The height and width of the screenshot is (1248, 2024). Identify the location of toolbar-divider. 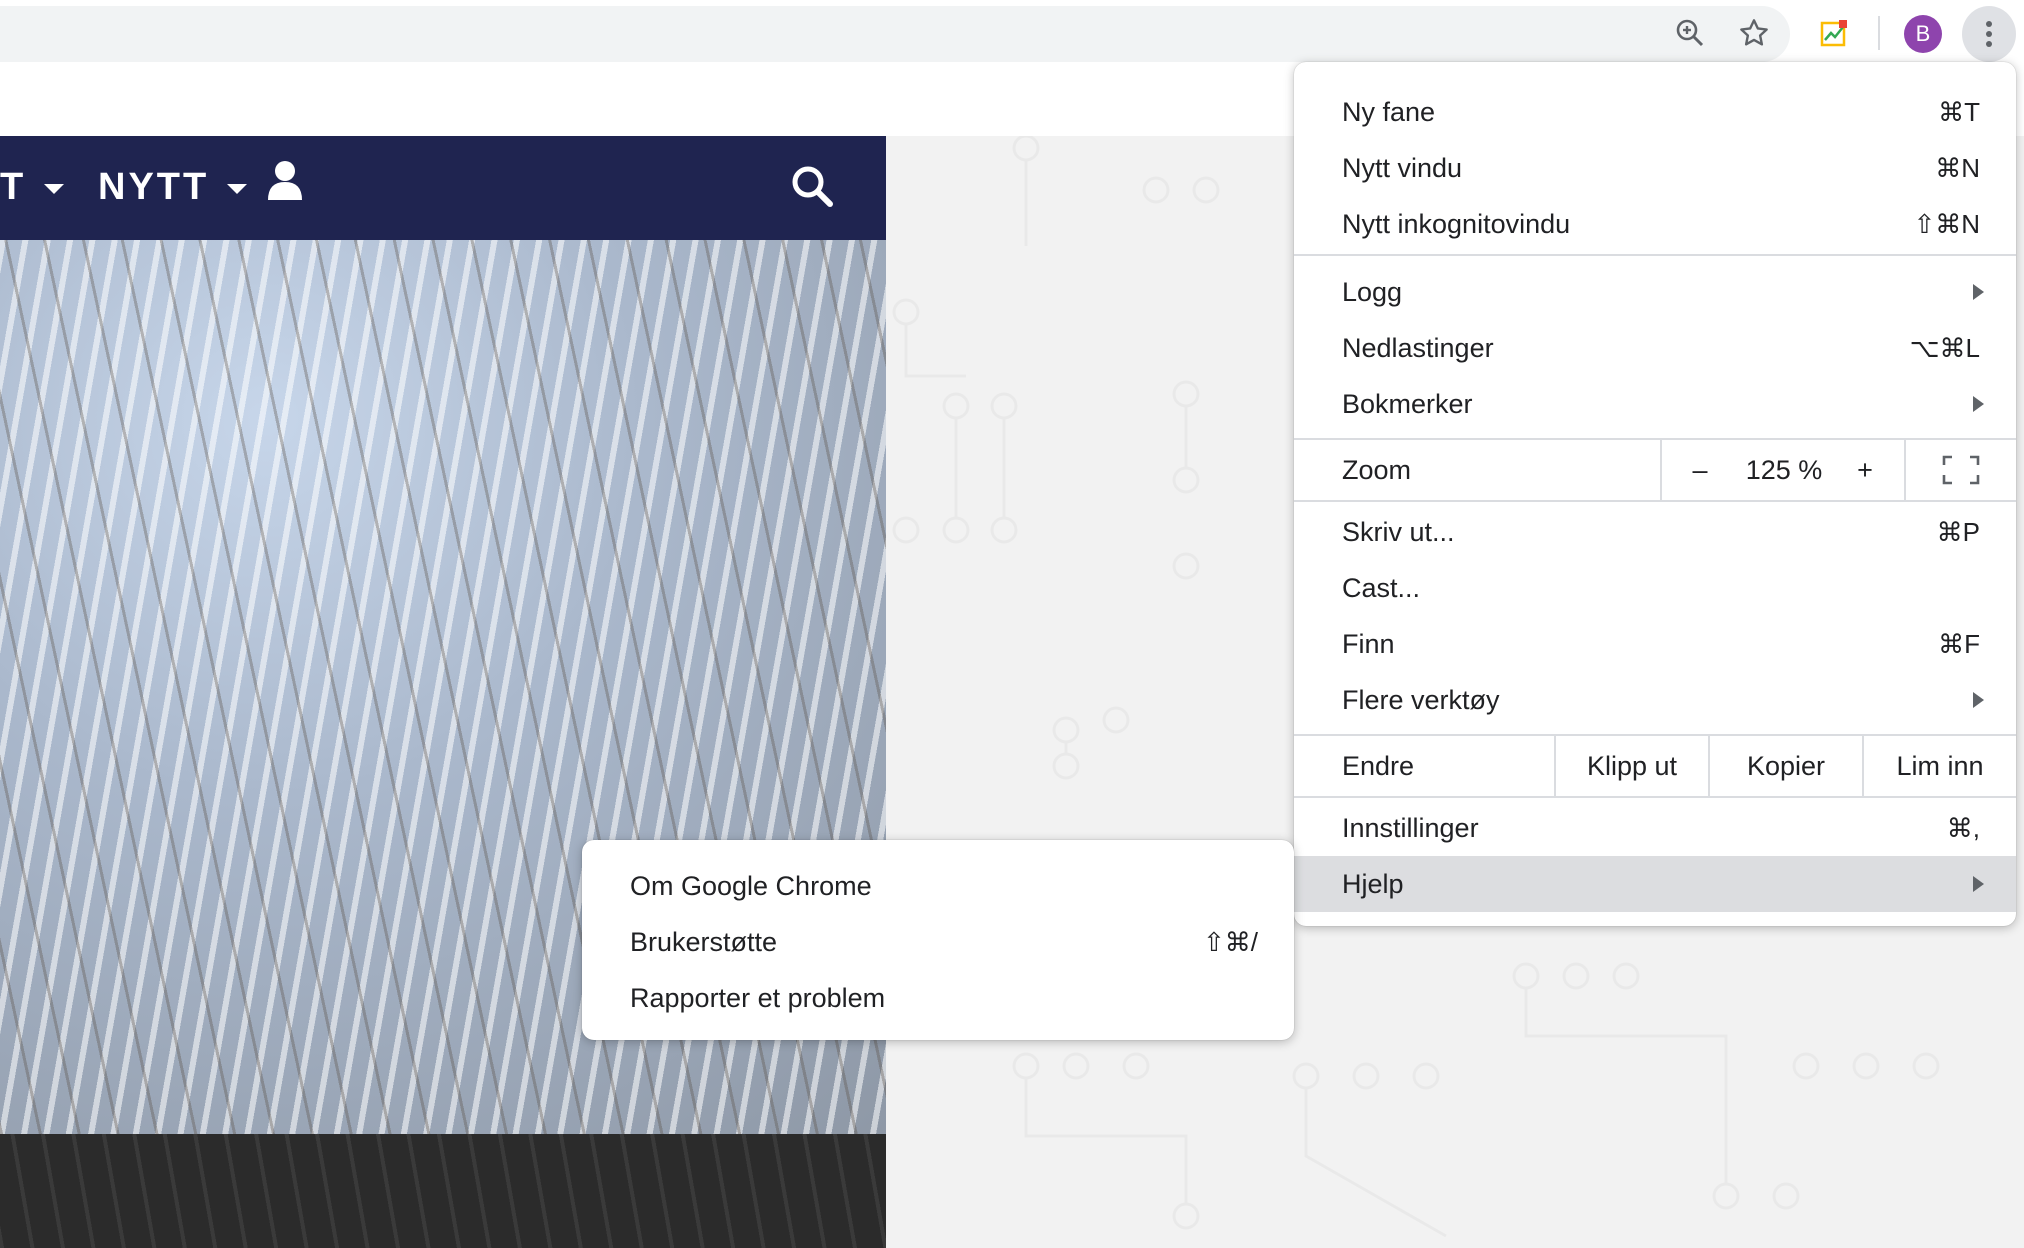
(1879, 33).